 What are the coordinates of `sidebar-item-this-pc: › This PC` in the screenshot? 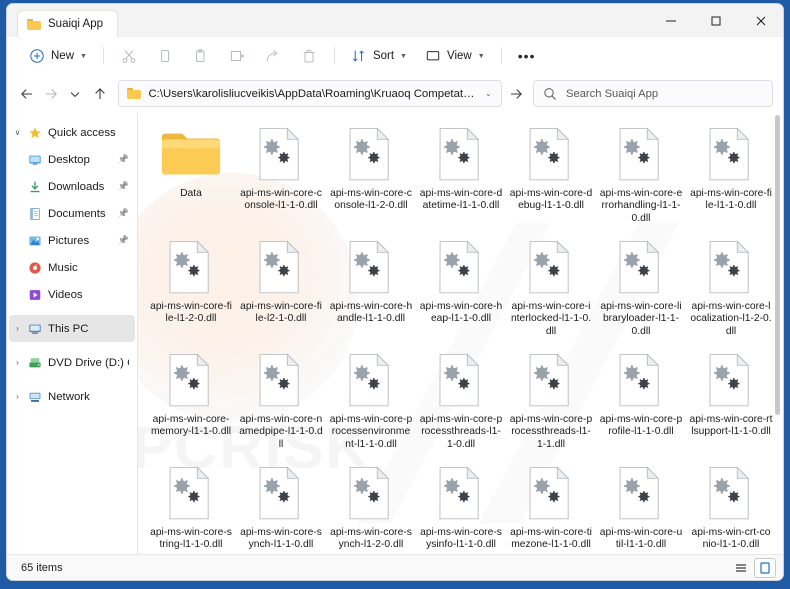 It's located at (72, 328).